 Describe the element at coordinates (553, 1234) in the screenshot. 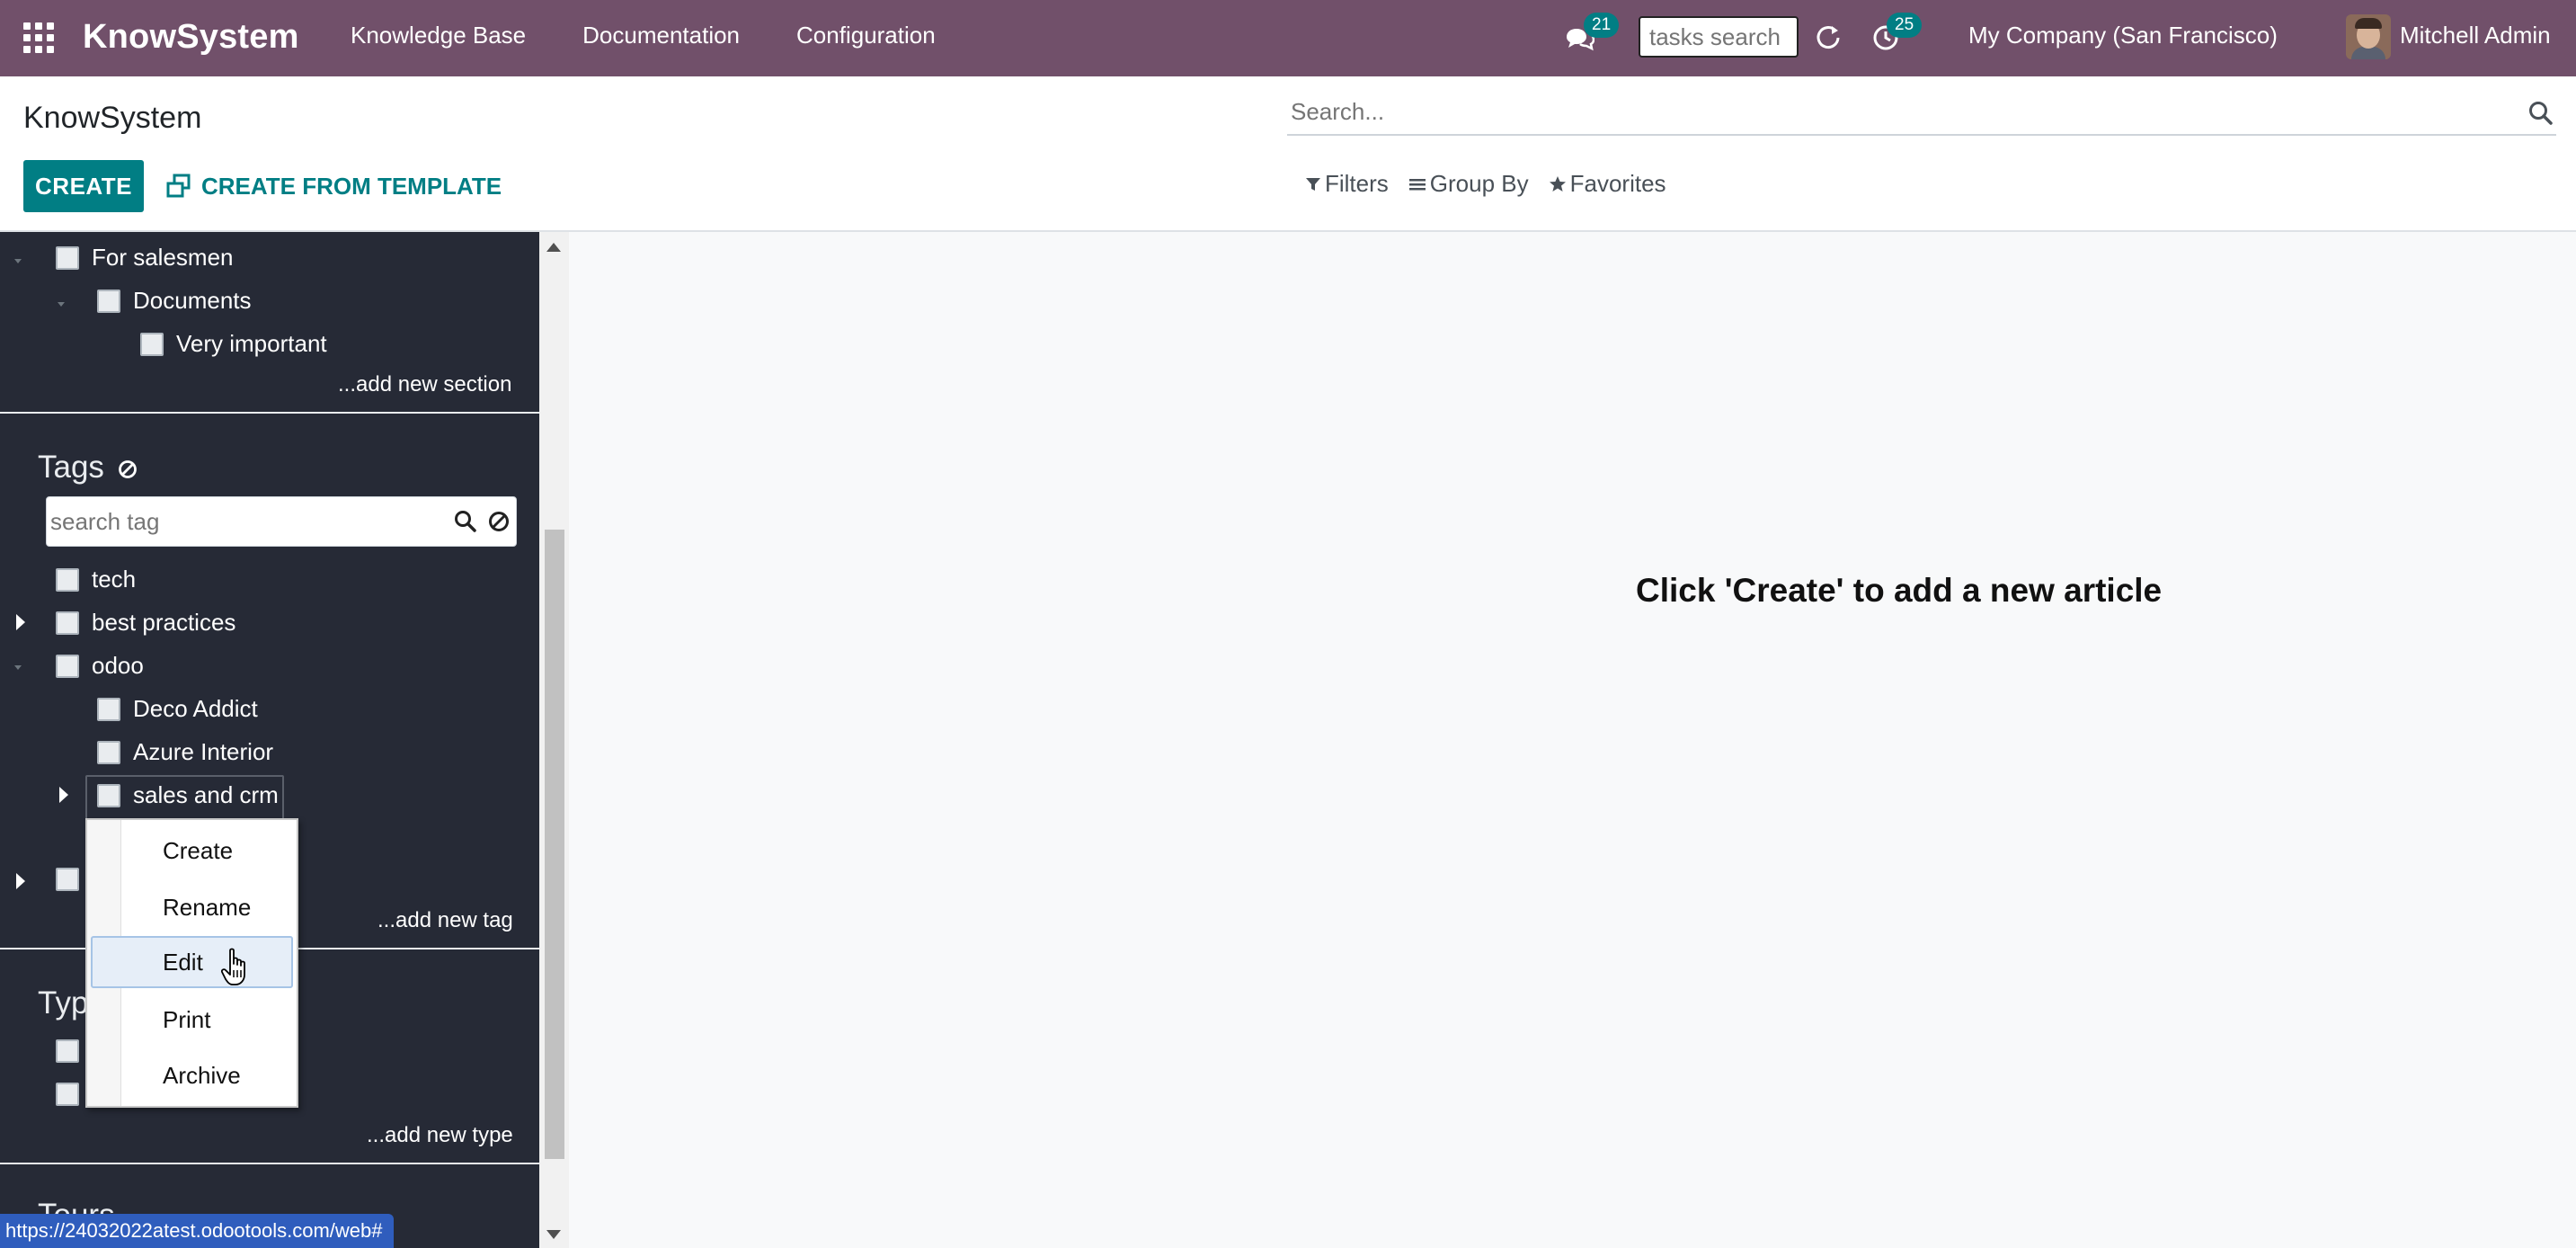

I see `scroll-down-arrow-icon` at that location.